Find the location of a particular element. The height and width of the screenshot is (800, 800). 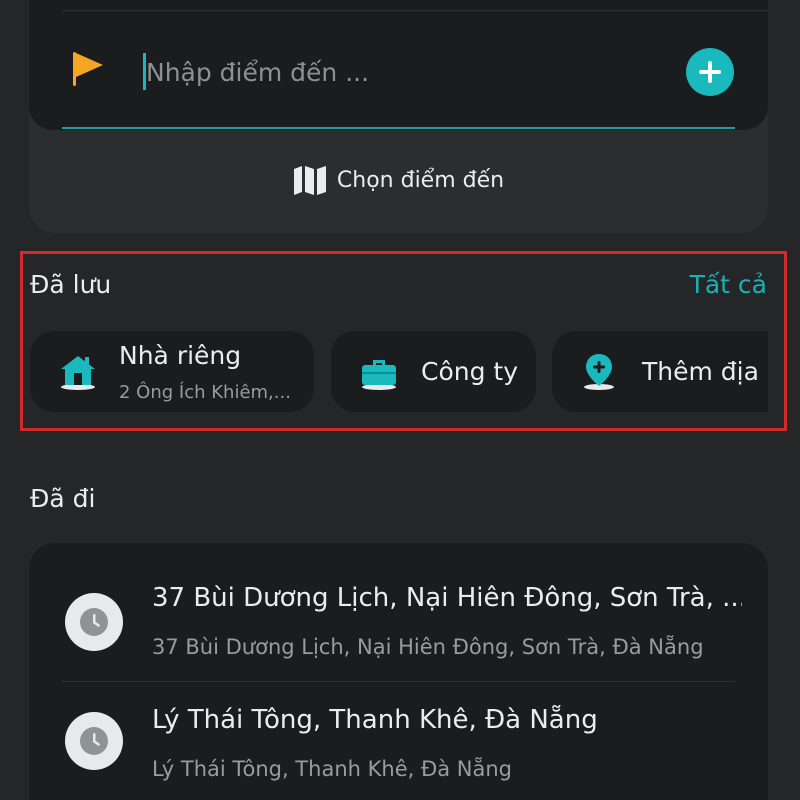

house-icon is located at coordinates (78, 373).